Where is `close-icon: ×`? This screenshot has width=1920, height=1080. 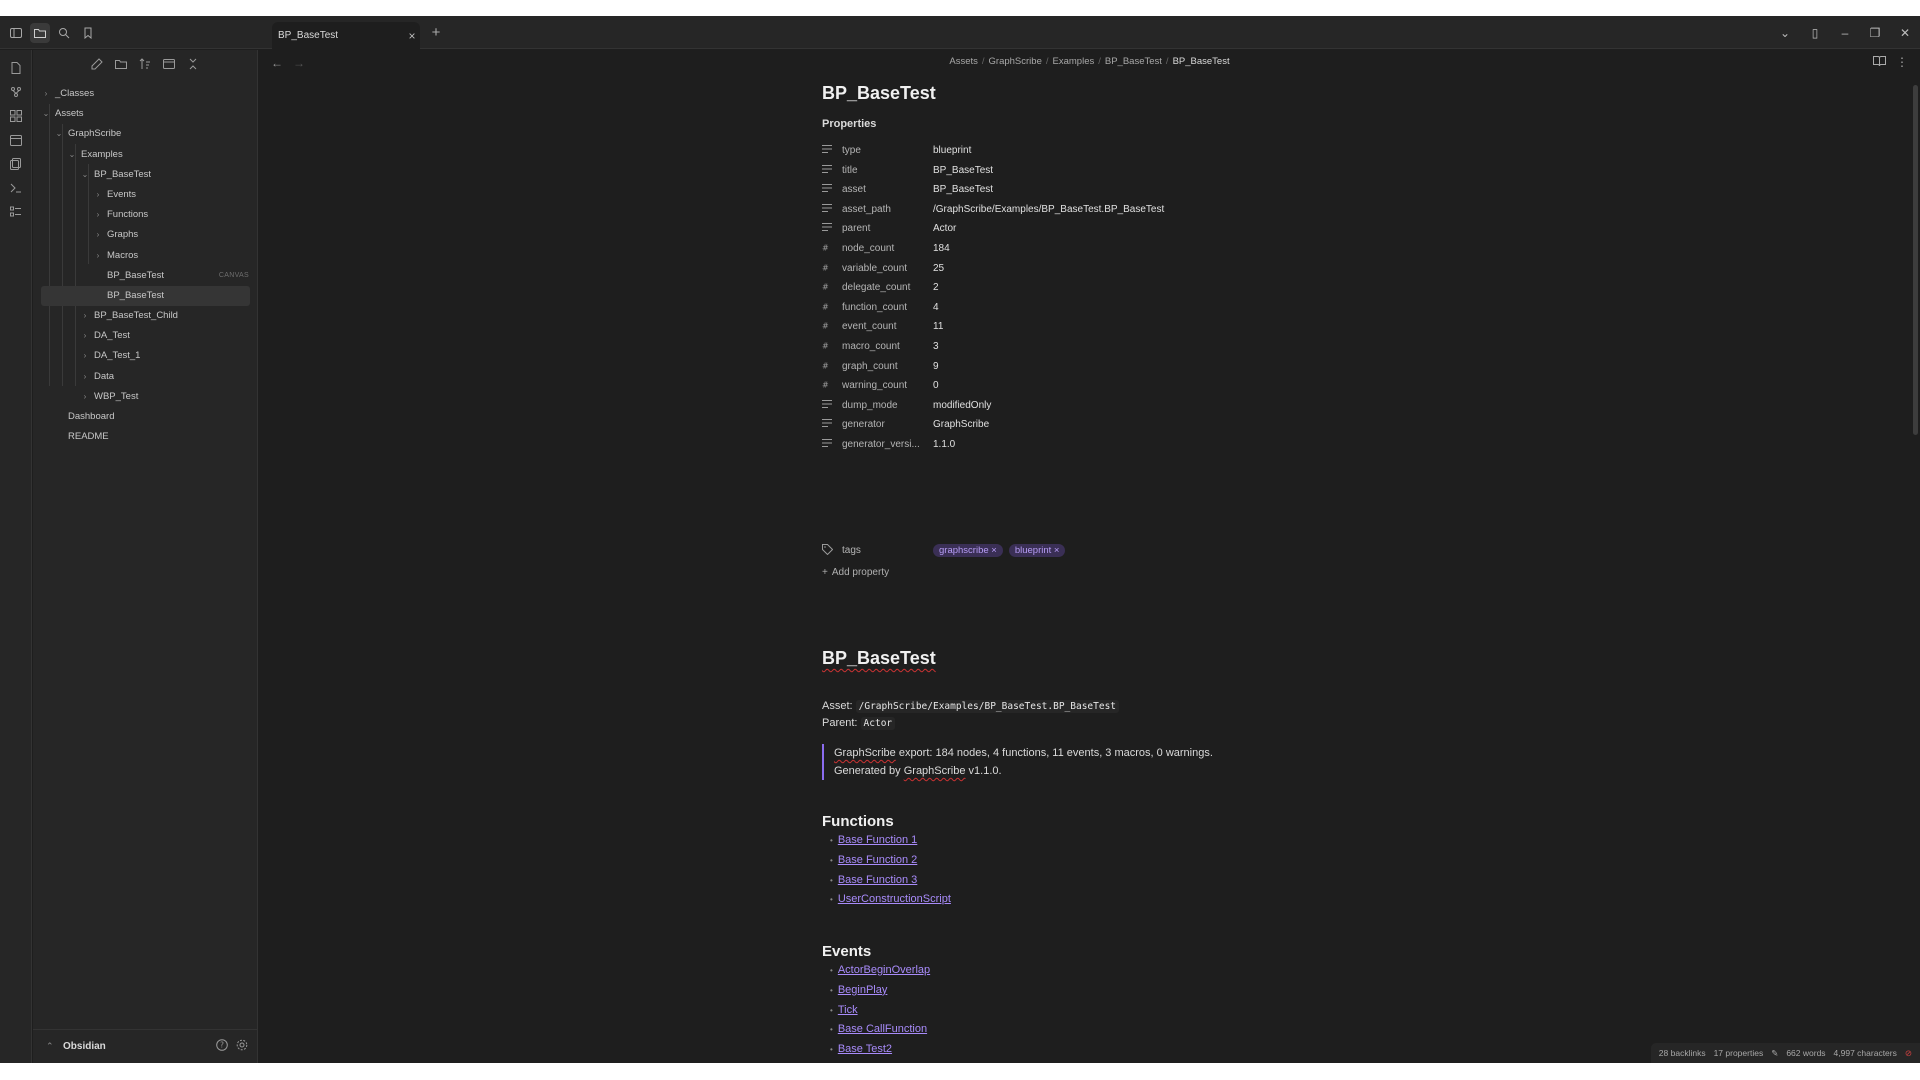 close-icon: × is located at coordinates (412, 36).